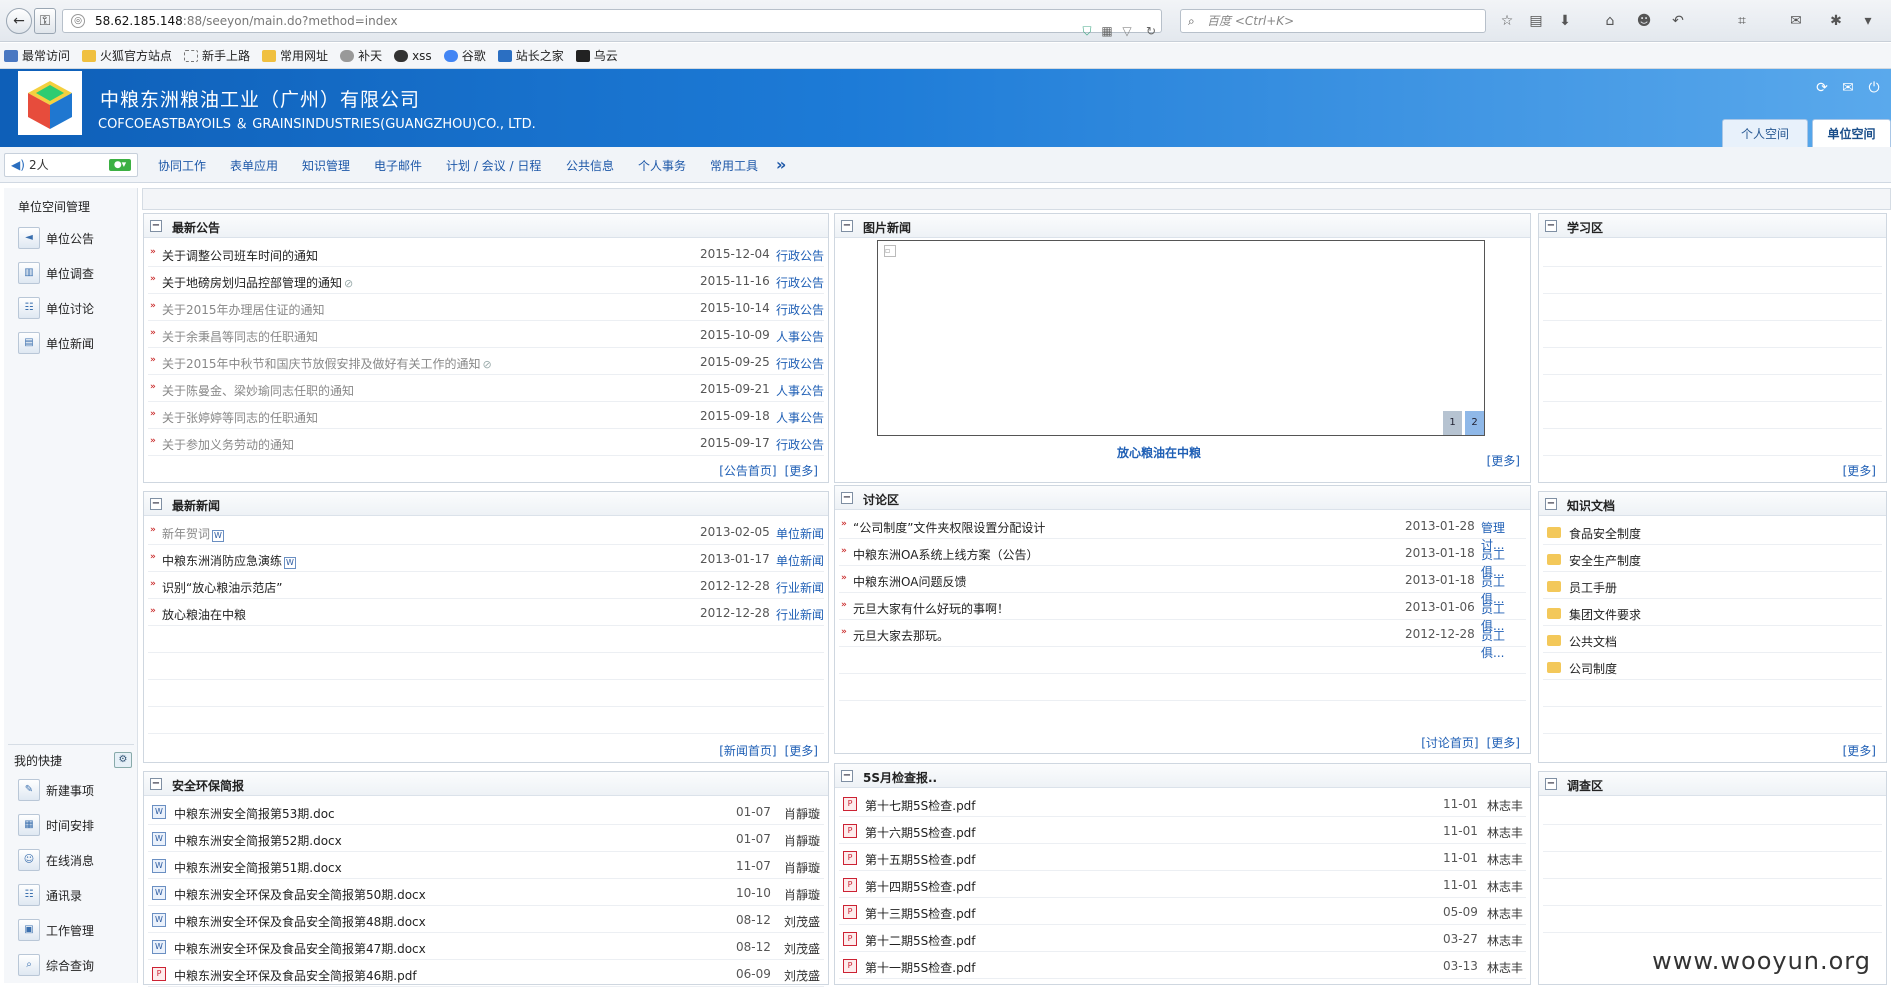 Image resolution: width=1891 pixels, height=987 pixels. What do you see at coordinates (781, 164) in the screenshot?
I see `menu-more-button: »` at bounding box center [781, 164].